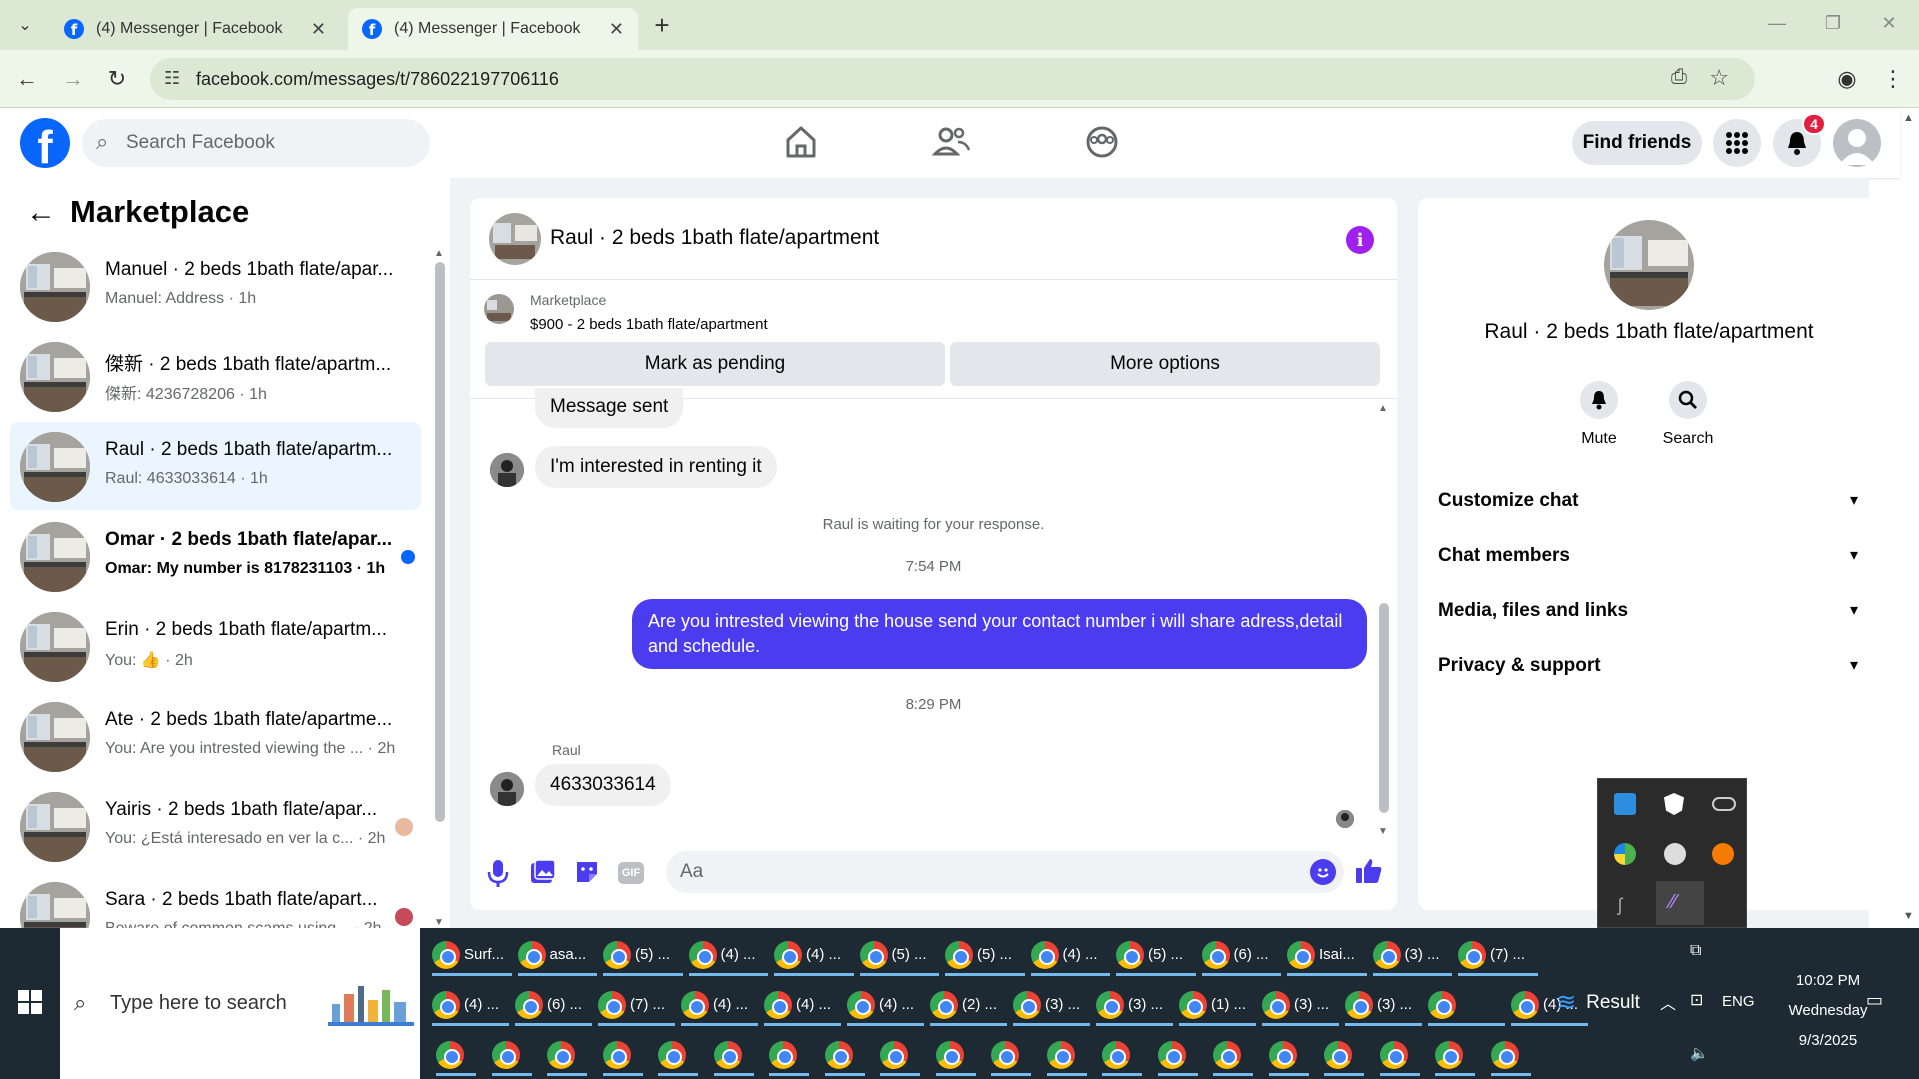 The image size is (1919, 1079). Describe the element at coordinates (1874, 1000) in the screenshot. I see `notification-center-icon: ▭` at that location.